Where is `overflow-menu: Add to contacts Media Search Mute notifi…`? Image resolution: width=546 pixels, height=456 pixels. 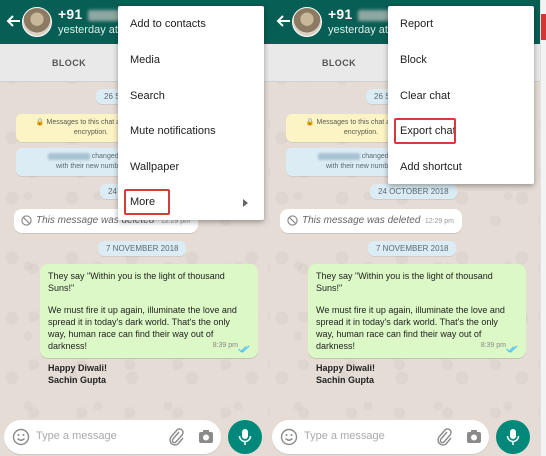 overflow-menu: Add to contacts Media Search Mute notifi… is located at coordinates (191, 113).